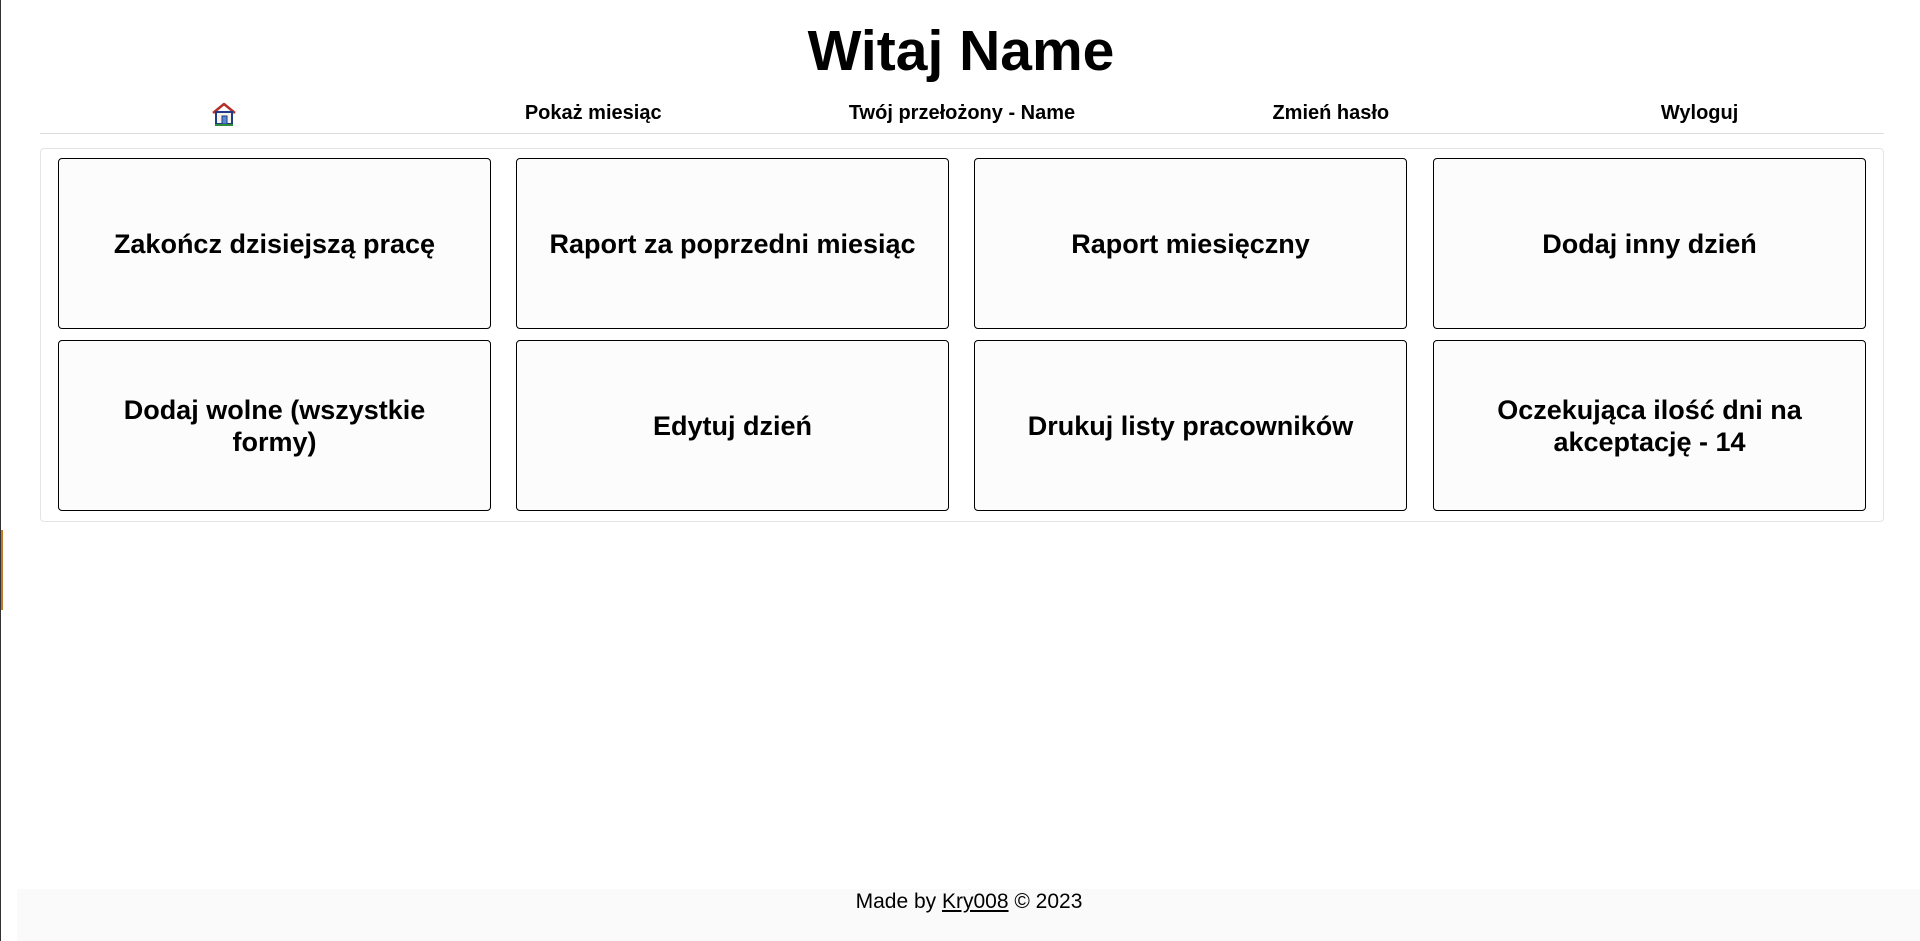 This screenshot has width=1920, height=941. What do you see at coordinates (1330, 113) in the screenshot?
I see `nav-change-password: Zmień hasło` at bounding box center [1330, 113].